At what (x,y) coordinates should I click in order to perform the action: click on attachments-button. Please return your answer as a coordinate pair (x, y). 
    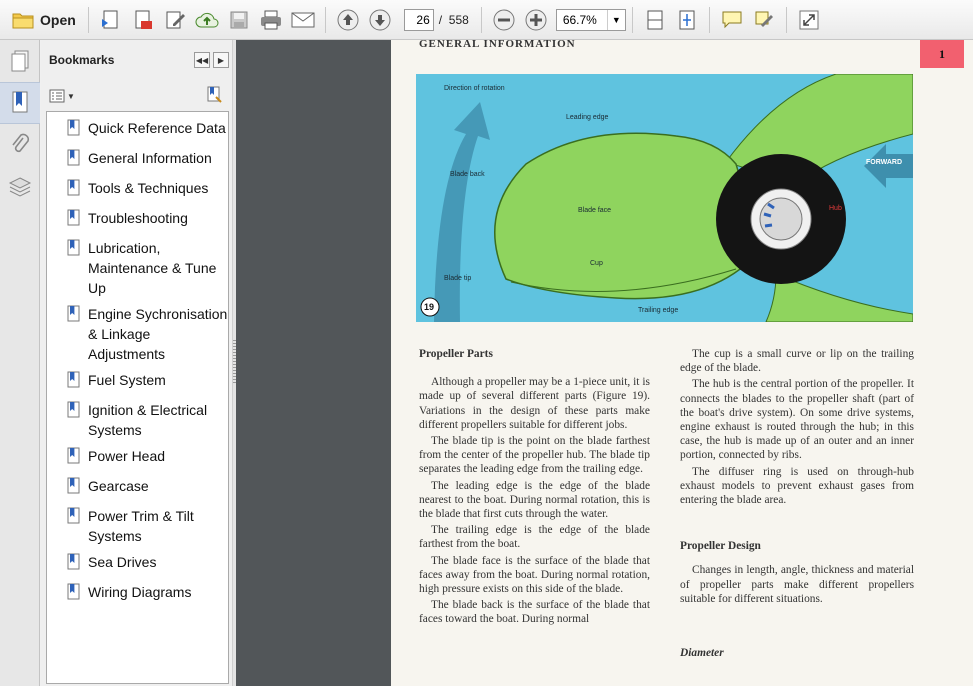
    Looking at the image, I should click on (20, 145).